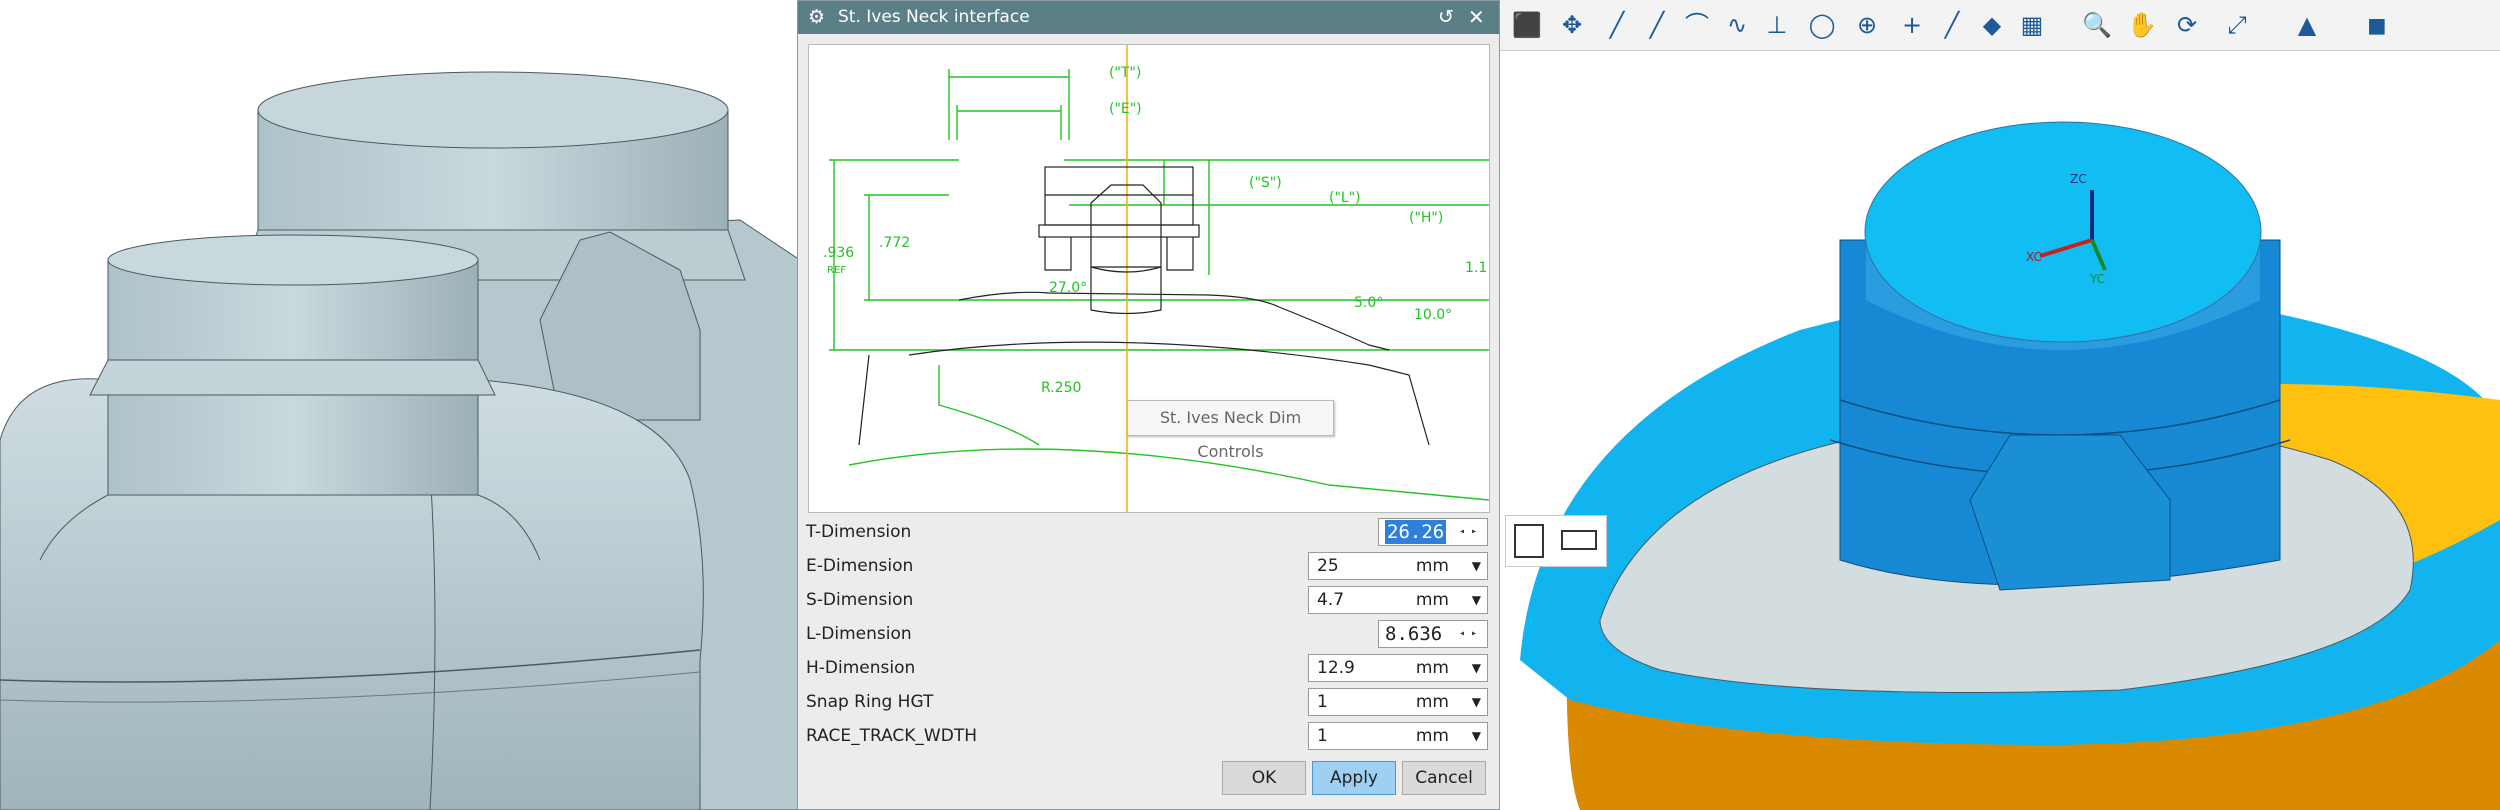 The width and height of the screenshot is (2500, 810). Describe the element at coordinates (1426, 218) in the screenshot. I see `label-h: ("H")` at that location.